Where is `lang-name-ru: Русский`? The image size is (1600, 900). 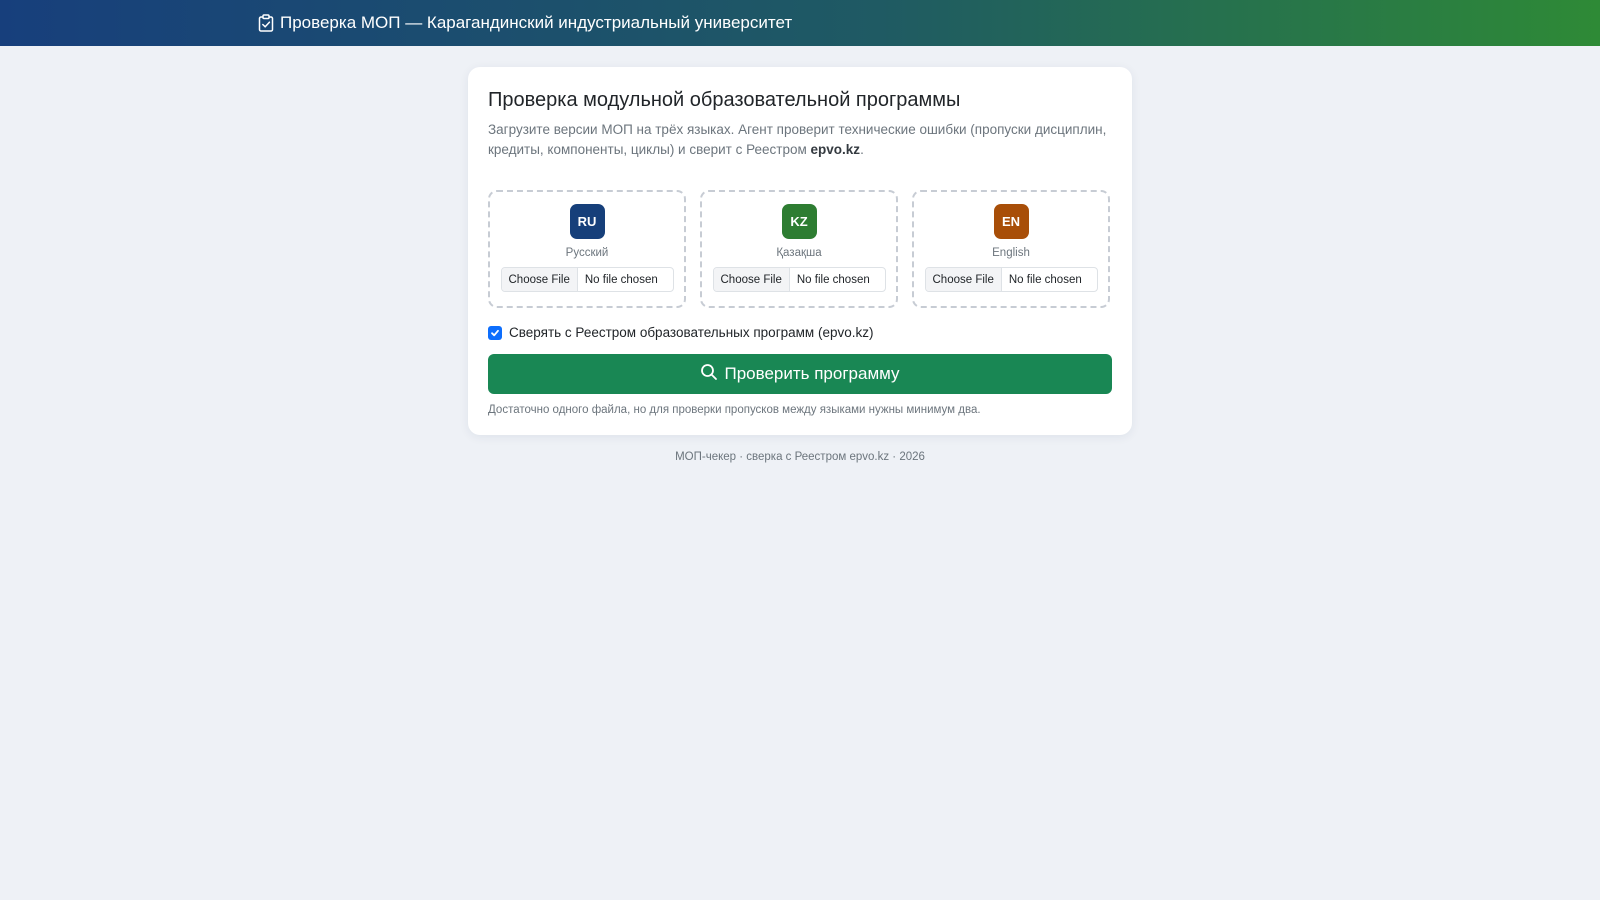 lang-name-ru: Русский is located at coordinates (587, 253).